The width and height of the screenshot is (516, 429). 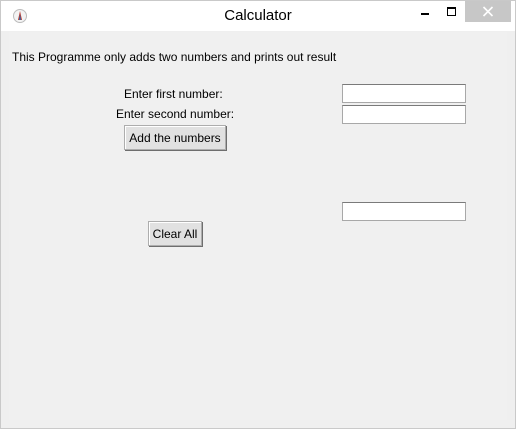 I want to click on close-icon, so click(x=488, y=11).